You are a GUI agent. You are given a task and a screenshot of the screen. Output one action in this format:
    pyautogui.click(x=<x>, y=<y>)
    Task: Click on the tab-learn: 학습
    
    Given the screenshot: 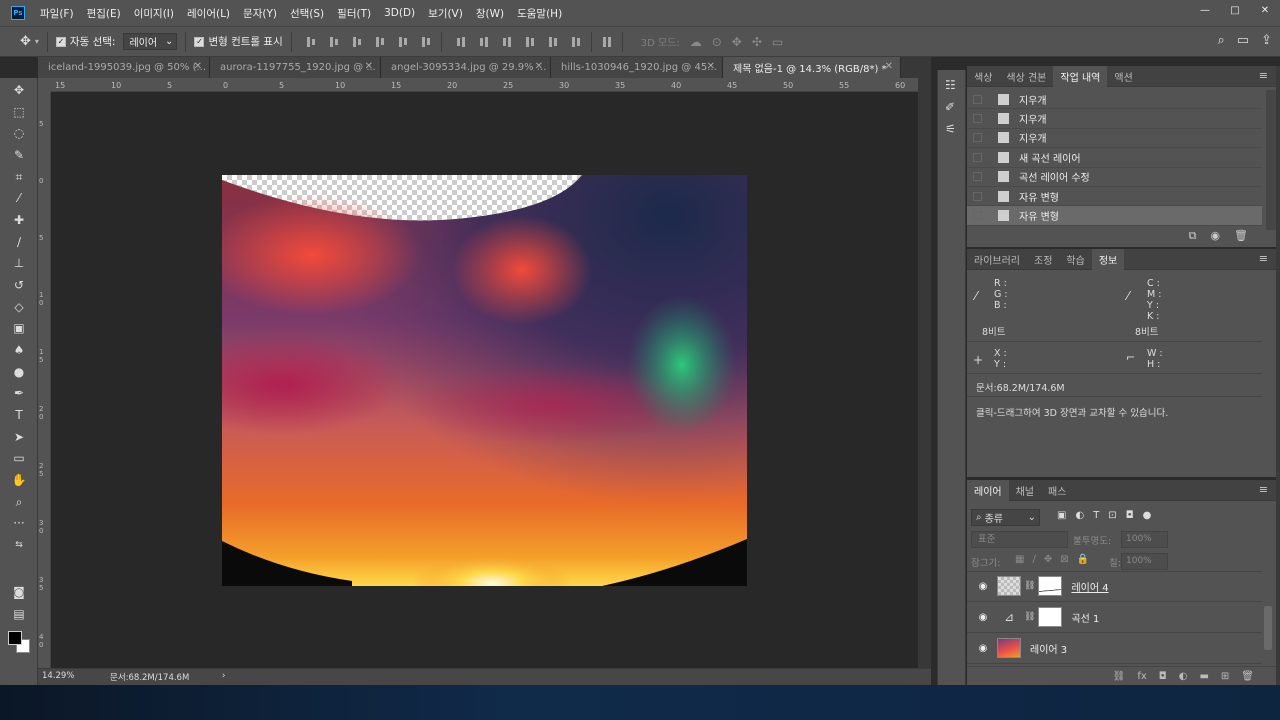 What is the action you would take?
    pyautogui.click(x=1075, y=259)
    